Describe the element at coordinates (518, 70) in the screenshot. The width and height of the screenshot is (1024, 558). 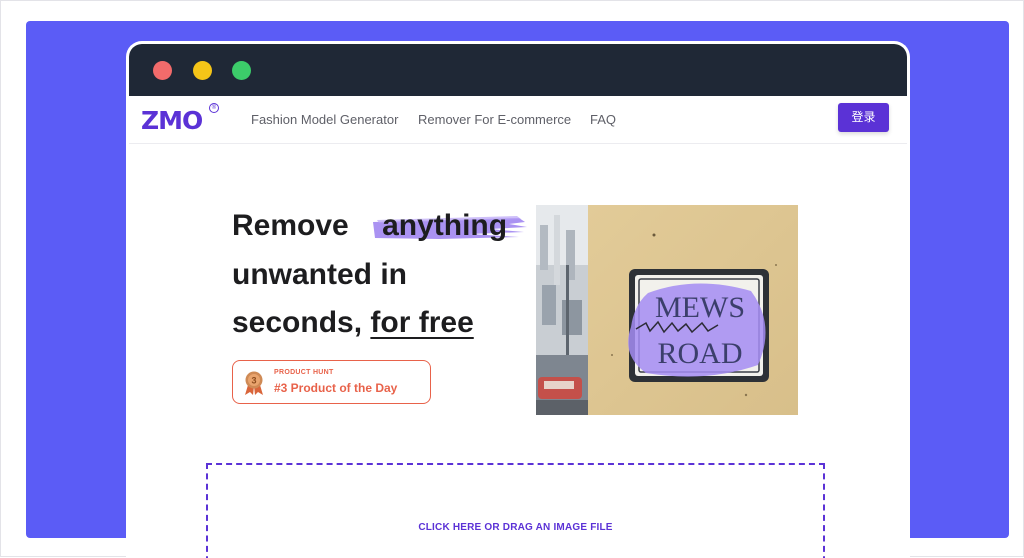
I see `window-titlebar` at that location.